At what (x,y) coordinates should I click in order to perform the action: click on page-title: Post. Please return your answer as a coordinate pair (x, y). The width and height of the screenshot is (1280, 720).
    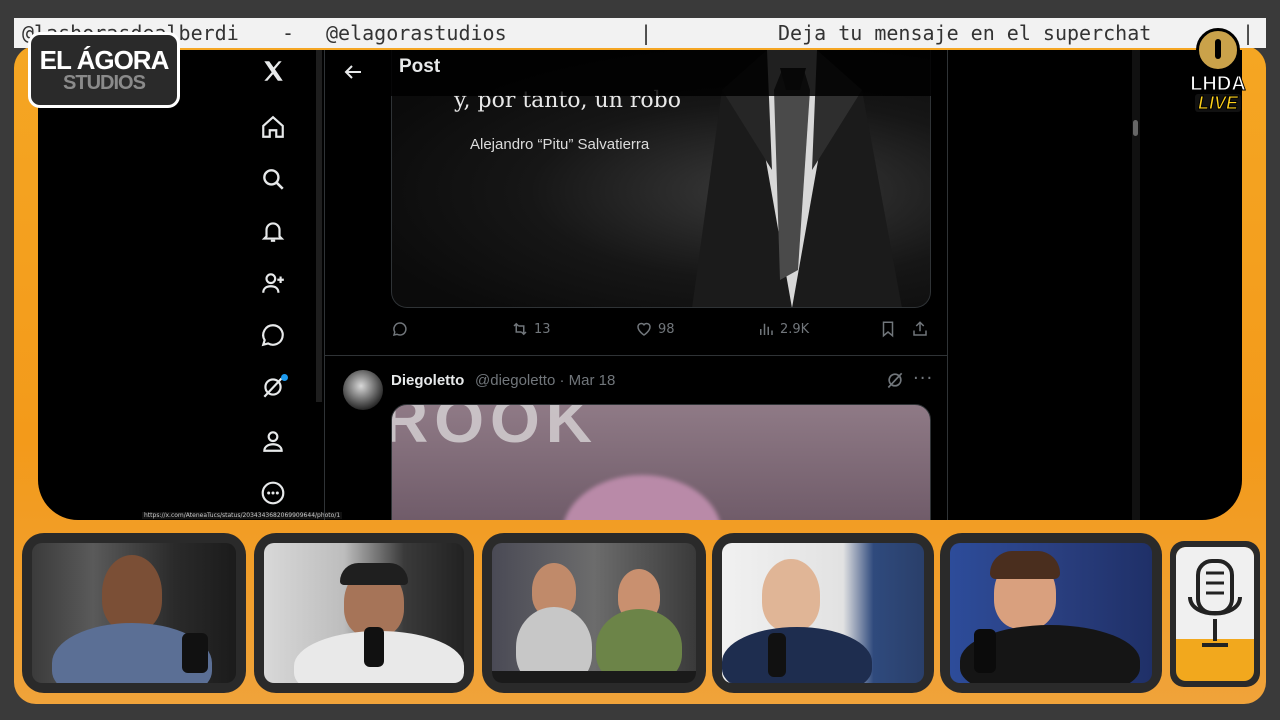
    Looking at the image, I should click on (420, 66).